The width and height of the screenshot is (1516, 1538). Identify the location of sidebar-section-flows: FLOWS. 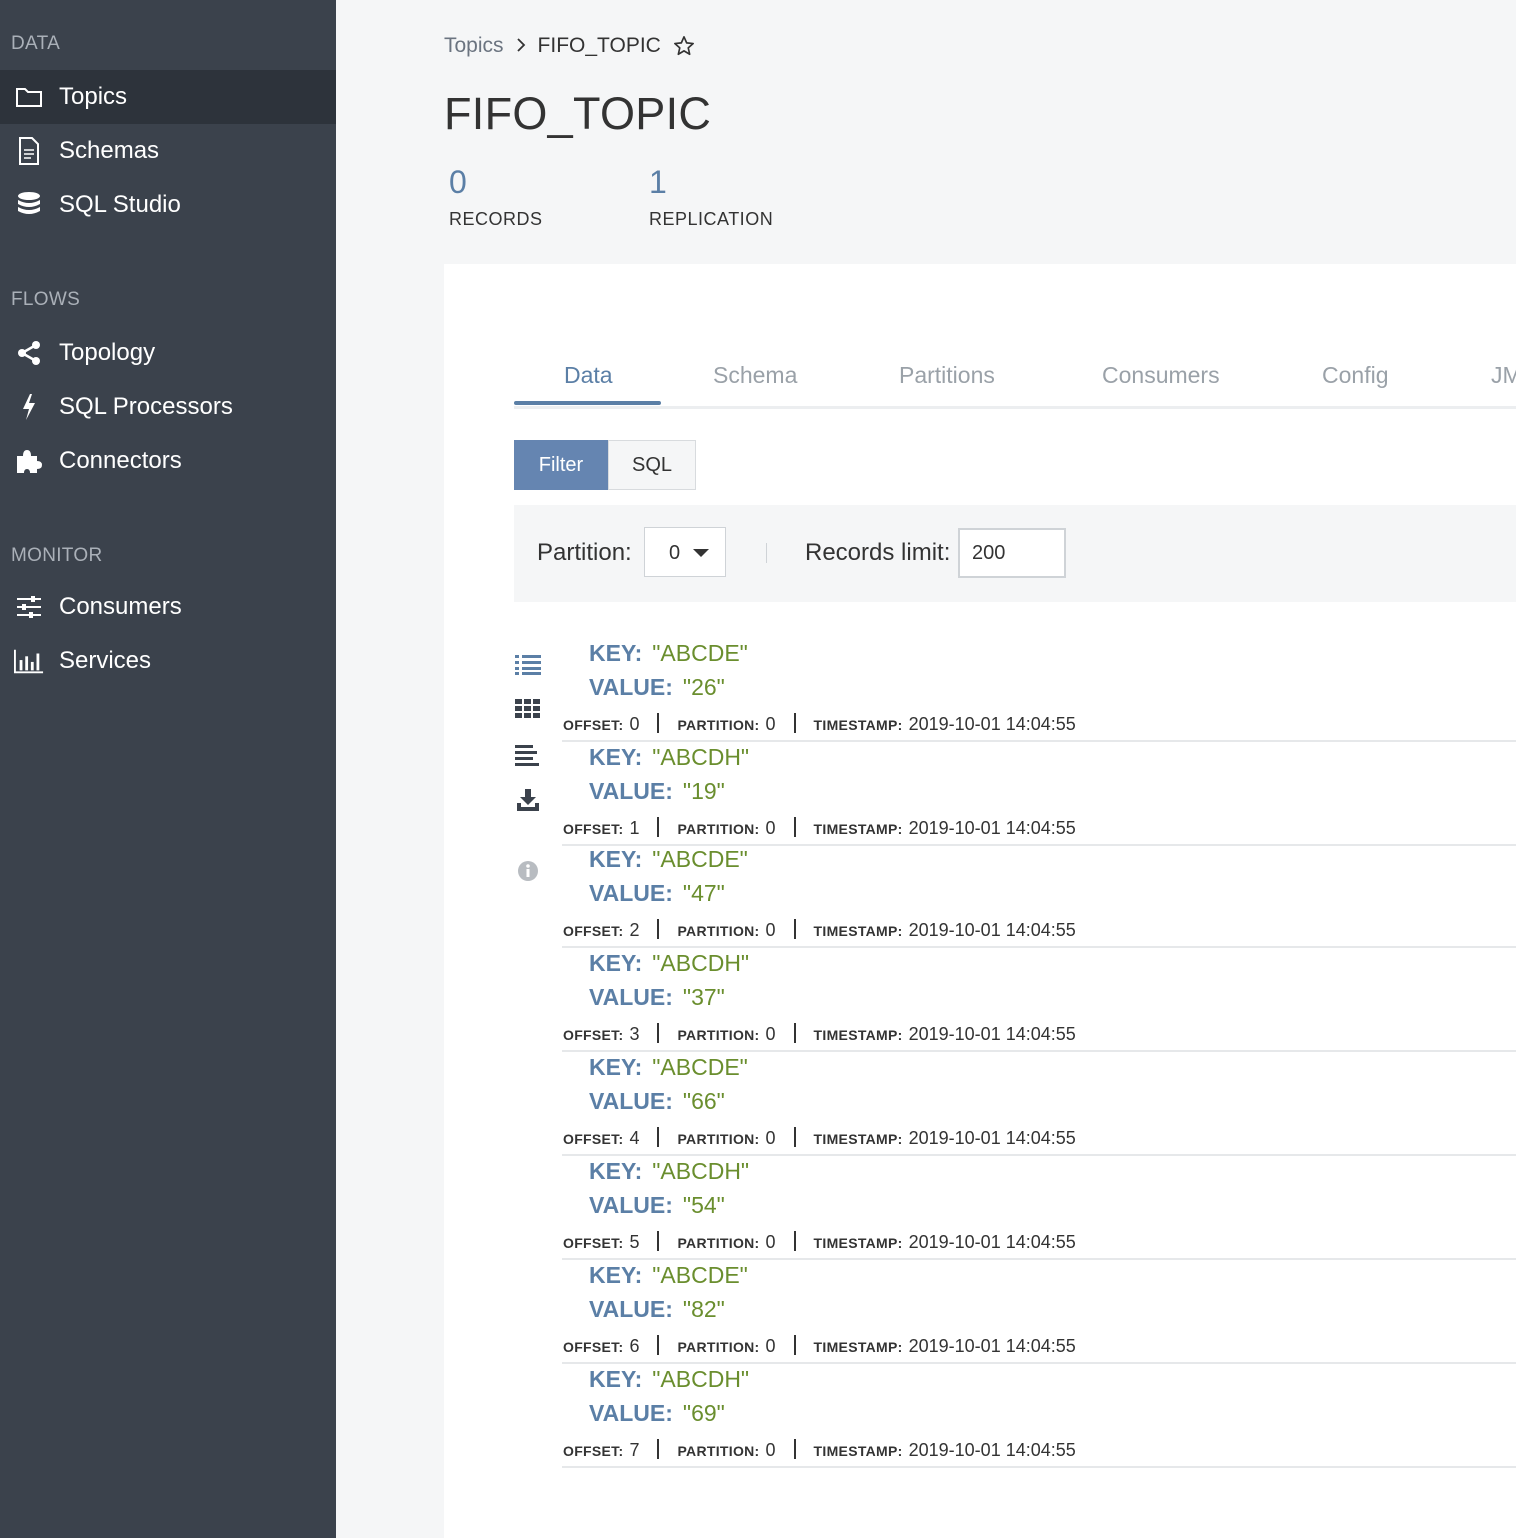
(46, 299).